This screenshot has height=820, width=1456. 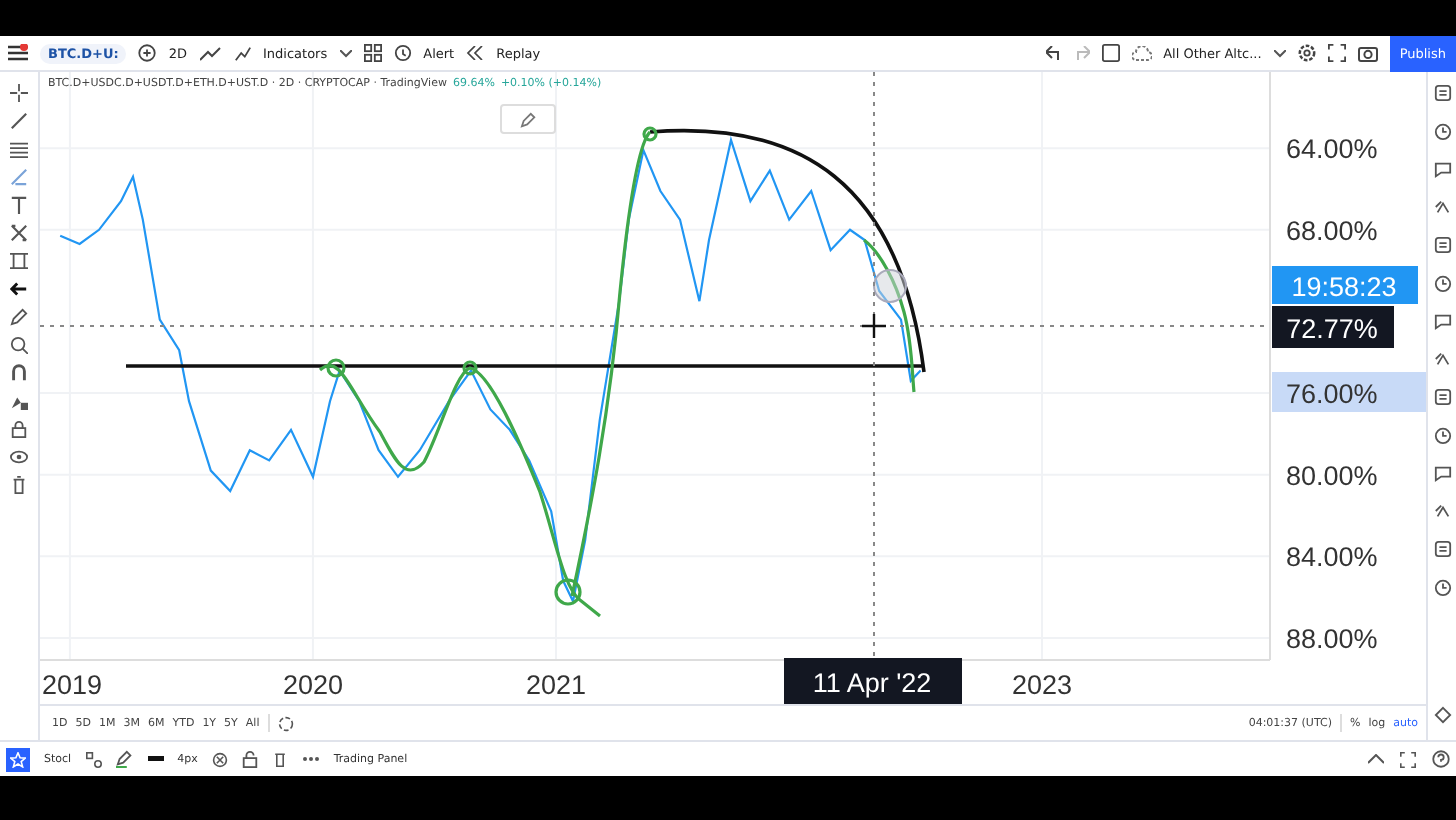 I want to click on brush-icon, so click(x=19, y=177).